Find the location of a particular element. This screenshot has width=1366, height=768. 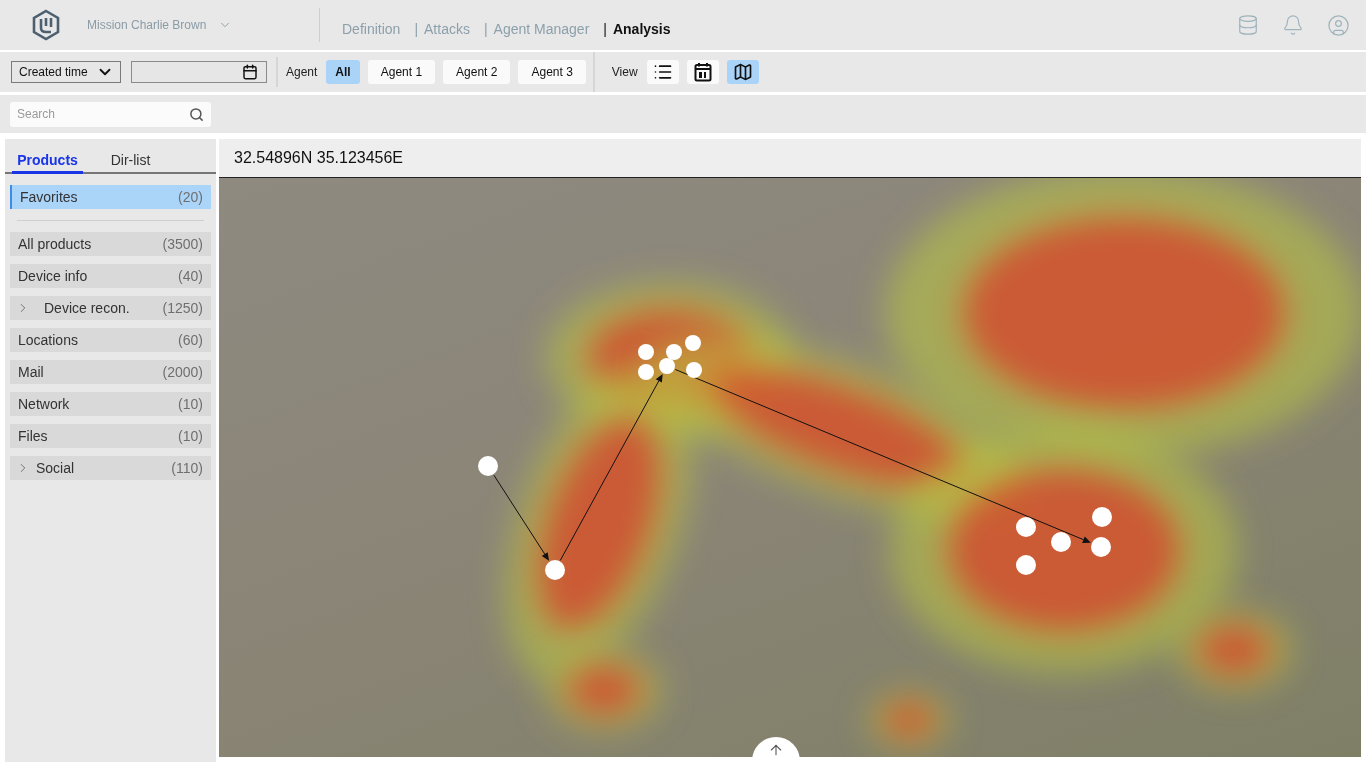

agent-filter-button: All is located at coordinates (343, 72).